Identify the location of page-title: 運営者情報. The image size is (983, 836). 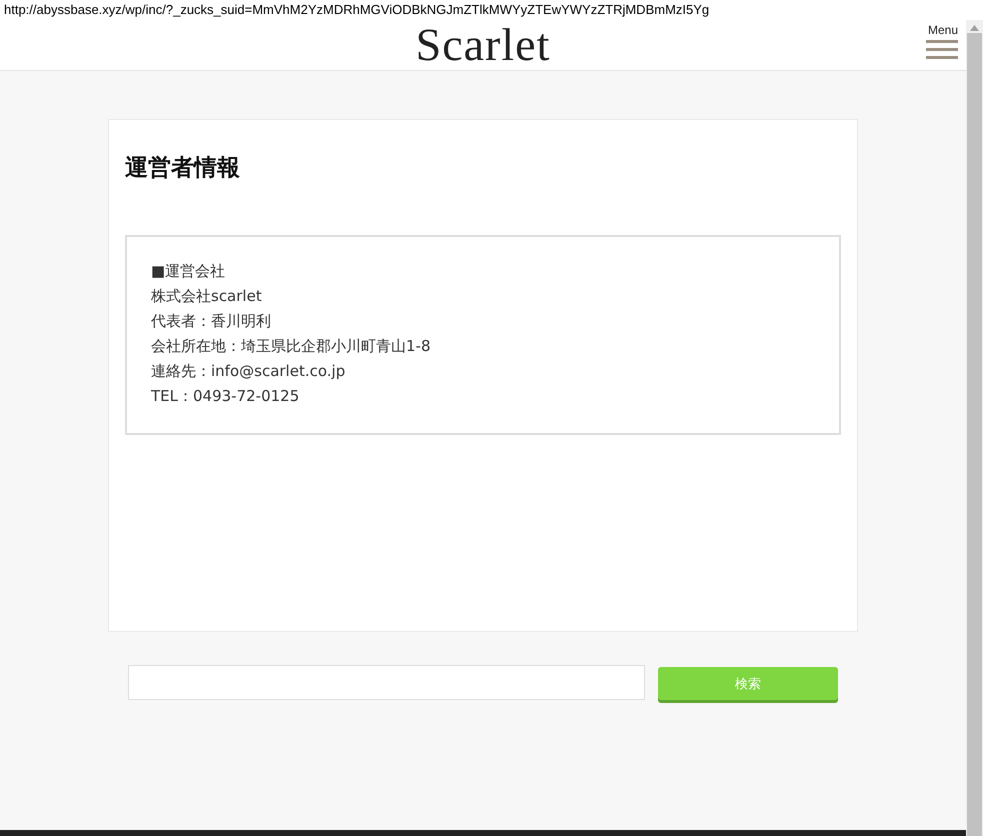
(183, 168).